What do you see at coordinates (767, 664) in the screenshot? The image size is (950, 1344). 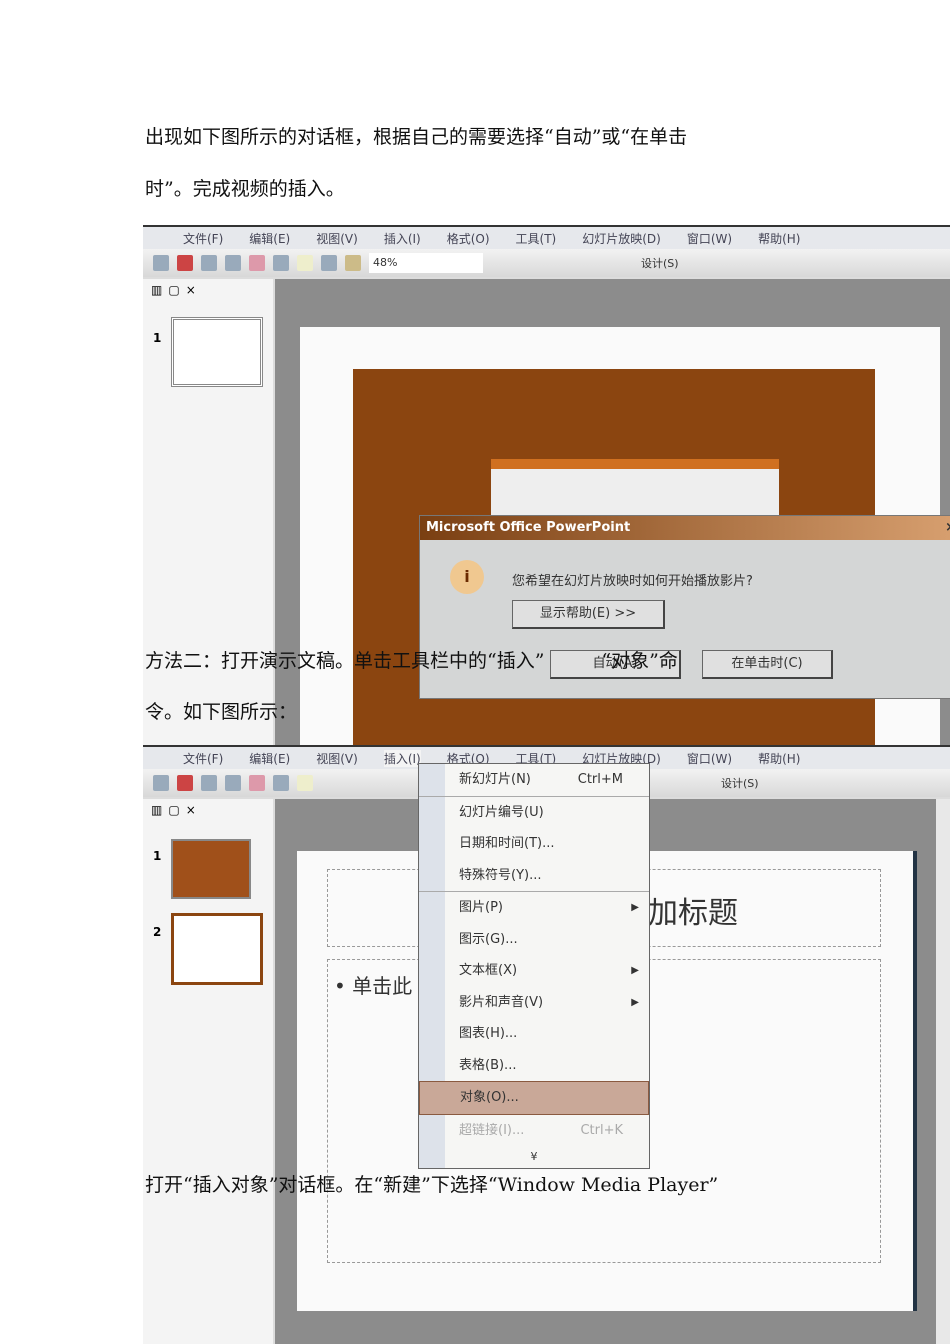 I see `on-click-button: 在单击时(C)` at bounding box center [767, 664].